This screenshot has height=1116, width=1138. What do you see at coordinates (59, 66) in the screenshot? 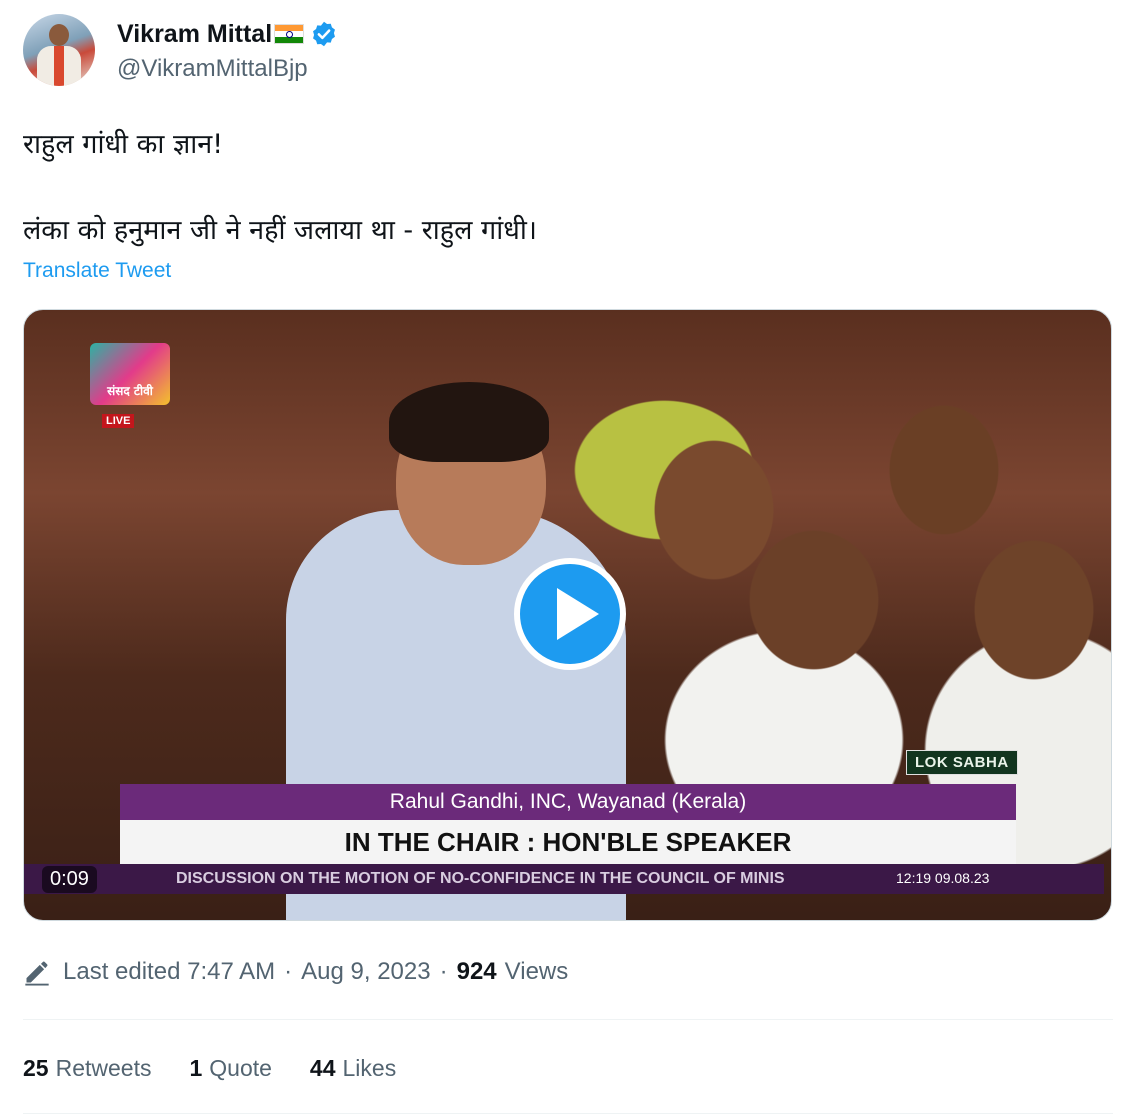
I see `avatar-scarf` at bounding box center [59, 66].